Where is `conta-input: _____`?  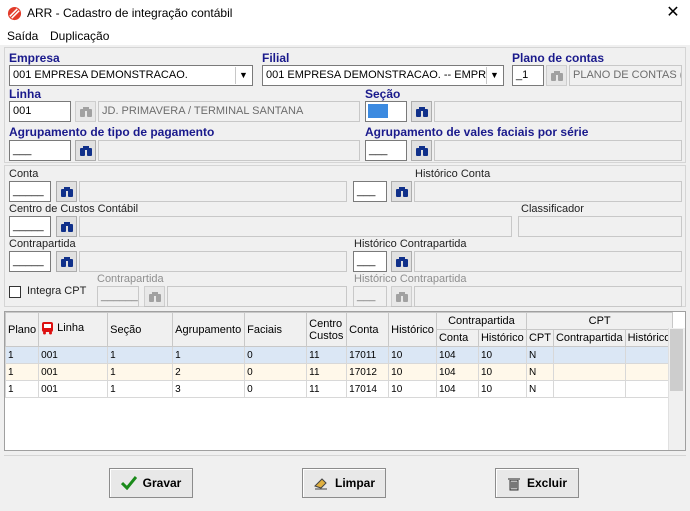
conta-input: _____ is located at coordinates (30, 191).